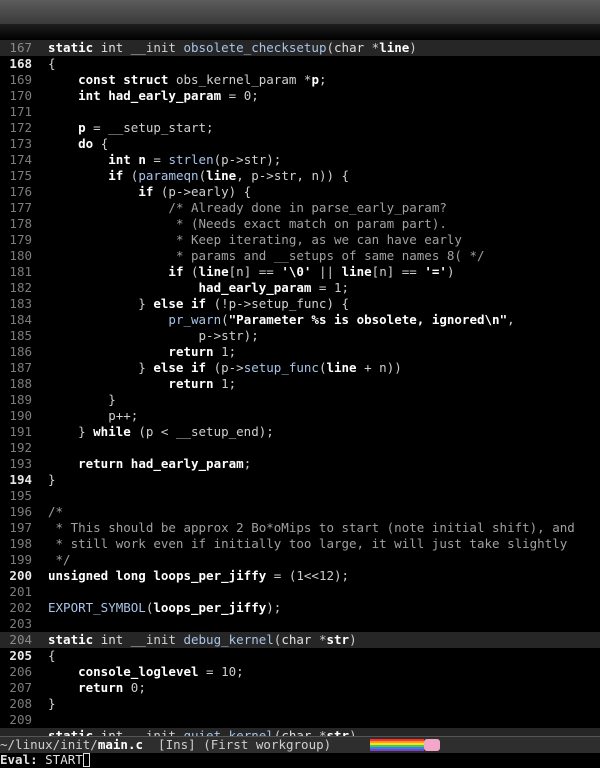 This screenshot has width=600, height=768. What do you see at coordinates (64, 759) in the screenshot?
I see `minibuffer-input: START` at bounding box center [64, 759].